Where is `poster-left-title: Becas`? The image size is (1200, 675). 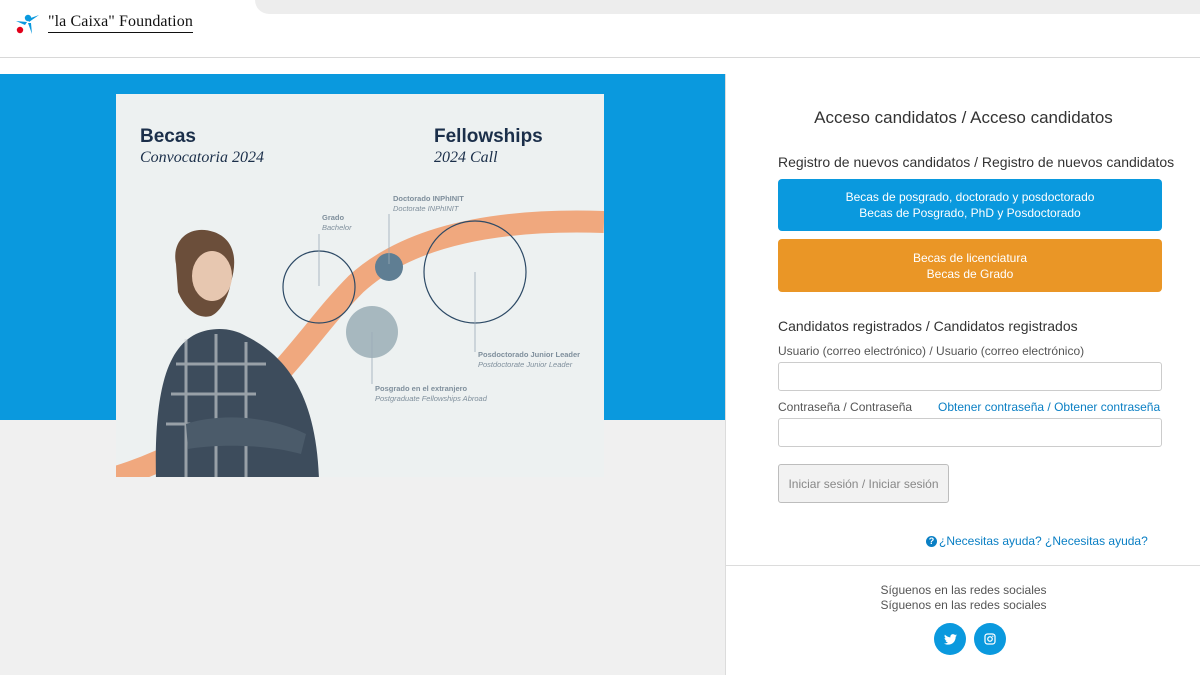
poster-left-title: Becas is located at coordinates (168, 136).